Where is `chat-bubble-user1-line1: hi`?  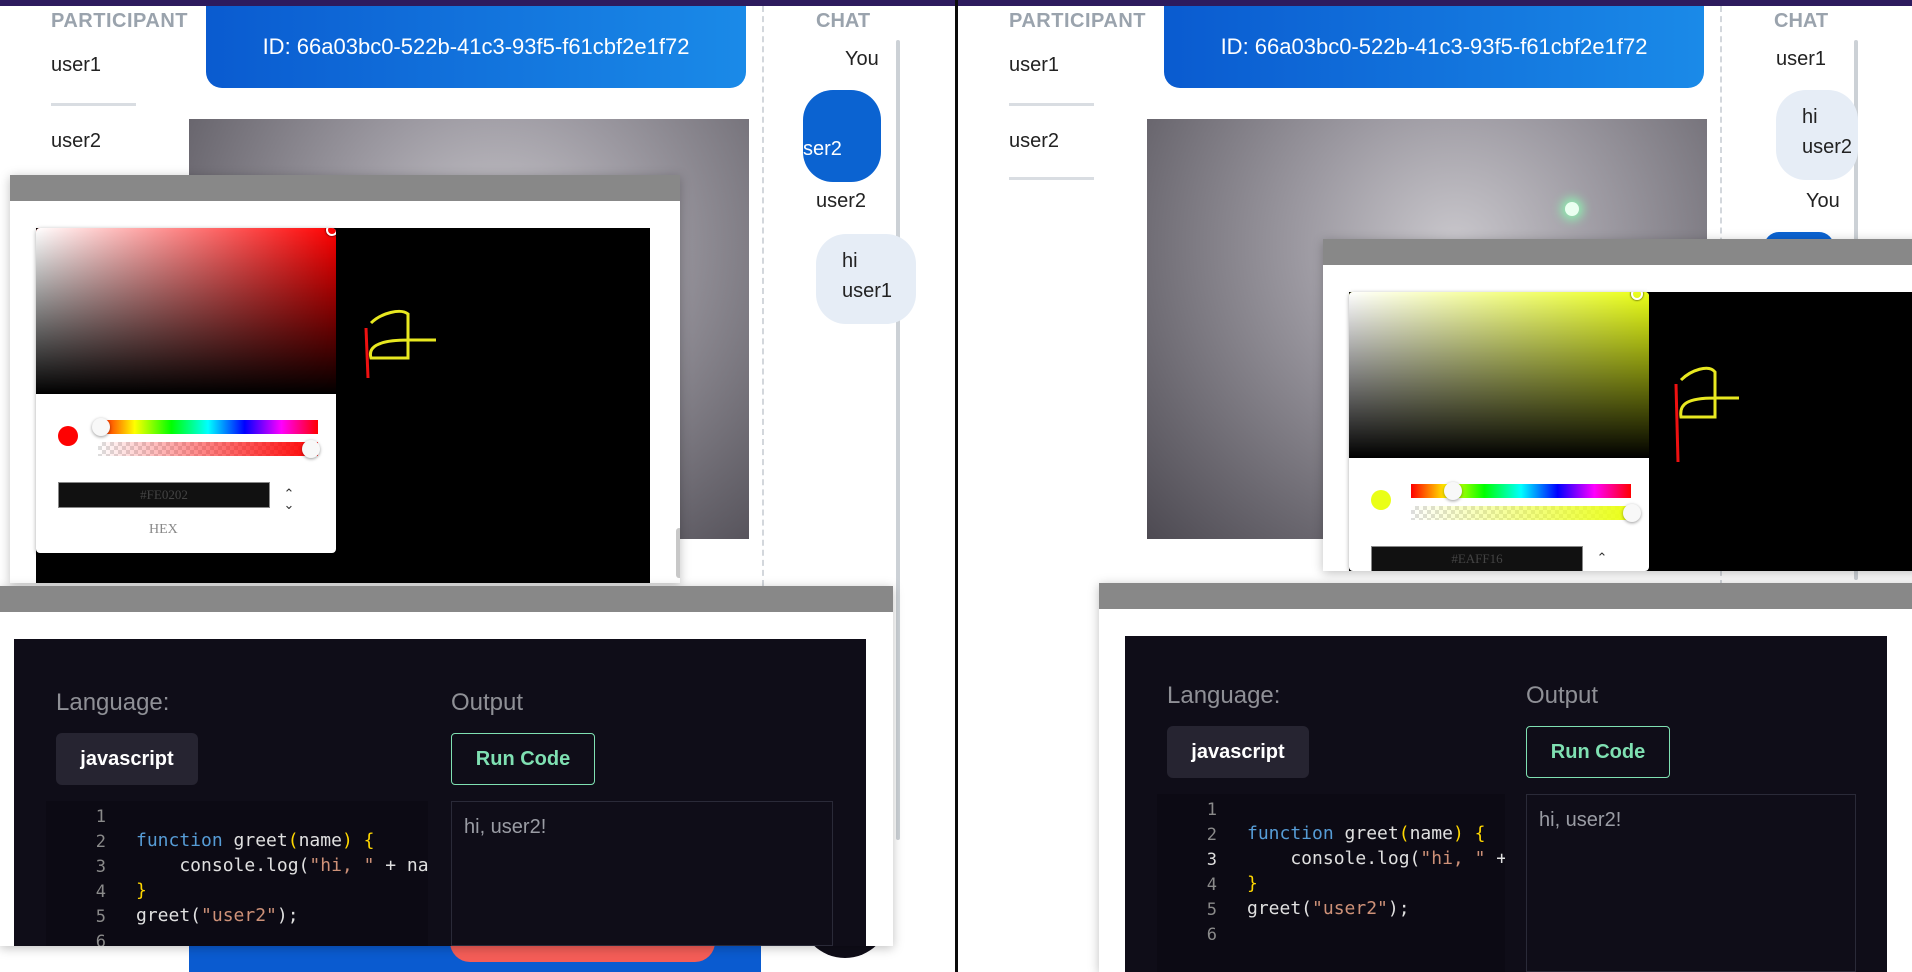
chat-bubble-user1-line1: hi is located at coordinates (1810, 117).